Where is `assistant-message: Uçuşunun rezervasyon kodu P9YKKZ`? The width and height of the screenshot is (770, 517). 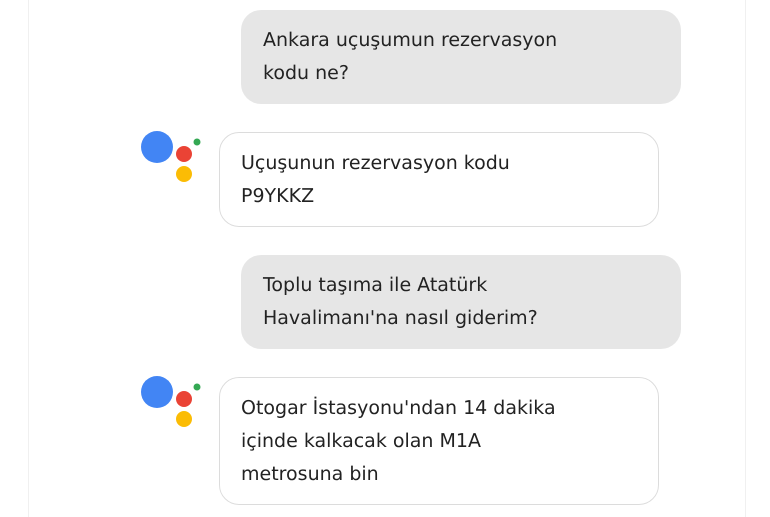
assistant-message: Uçuşunun rezervasyon kodu P9YKKZ is located at coordinates (439, 179).